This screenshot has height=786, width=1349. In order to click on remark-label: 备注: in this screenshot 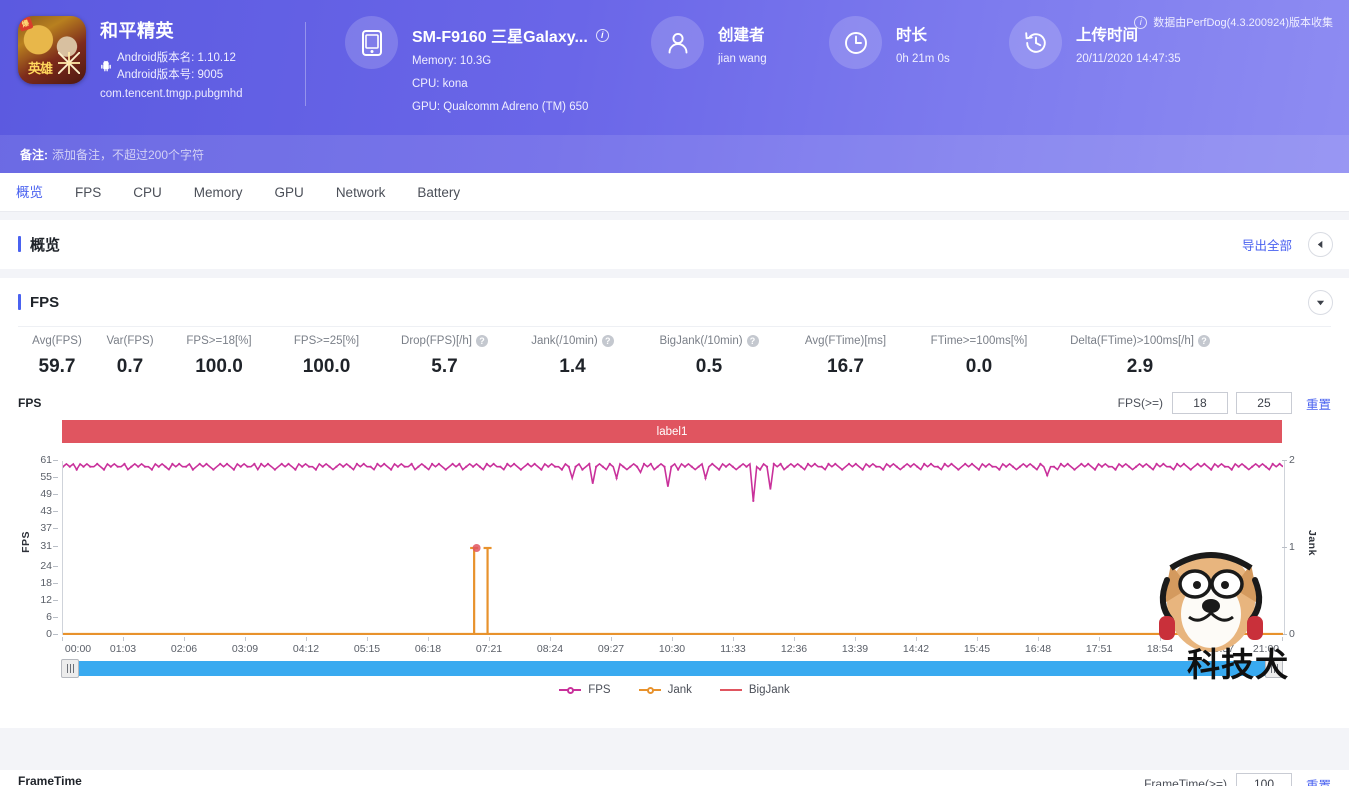, I will do `click(34, 154)`.